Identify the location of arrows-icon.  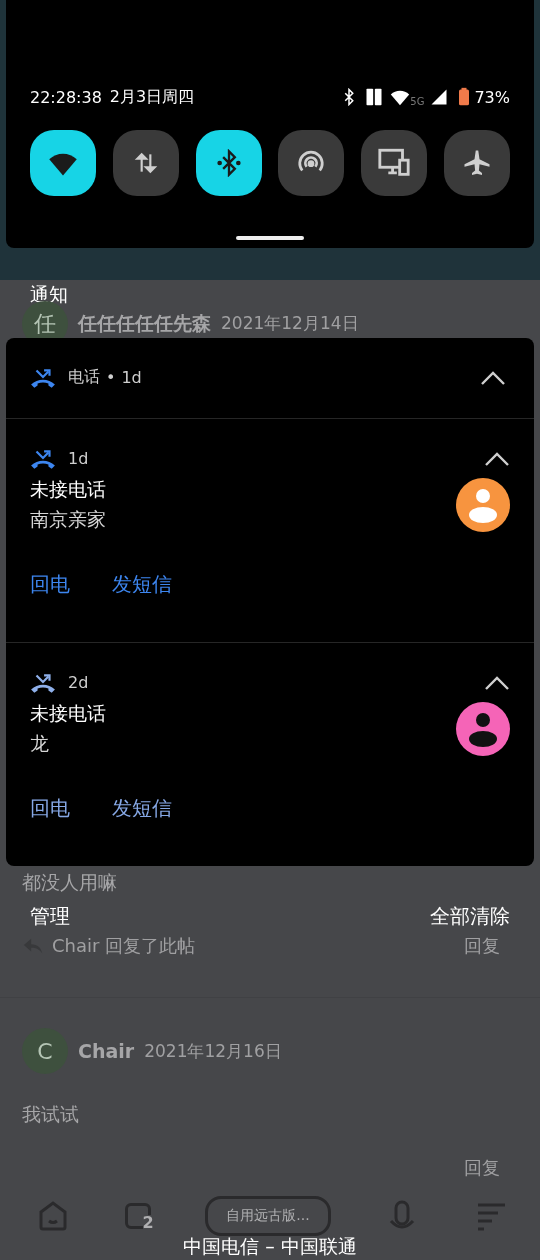
(145, 163).